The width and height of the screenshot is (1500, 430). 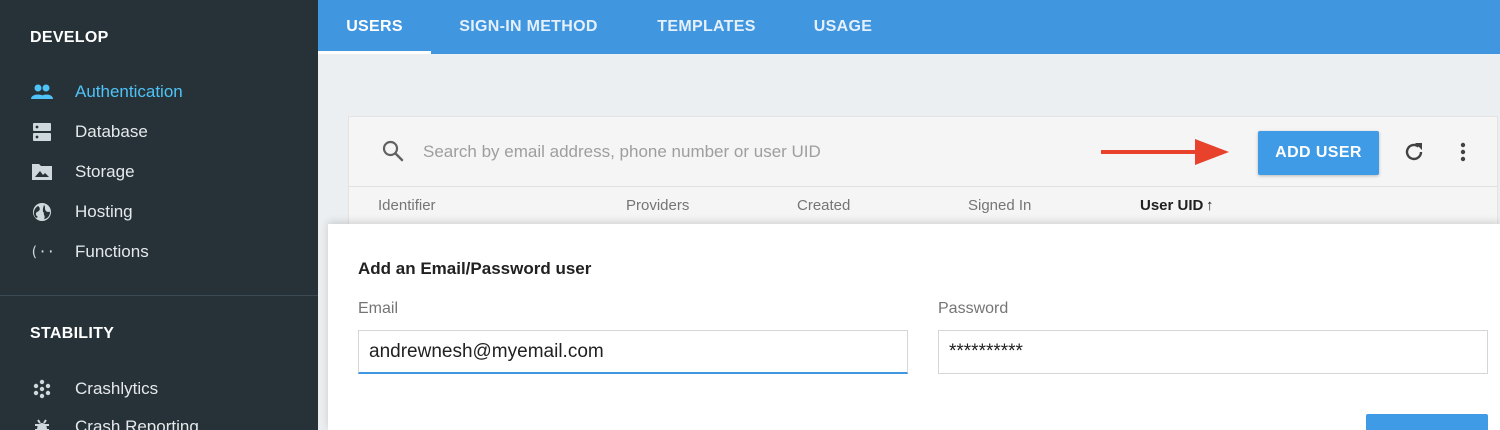 I want to click on sidebar-item-label: Storage, so click(x=105, y=171).